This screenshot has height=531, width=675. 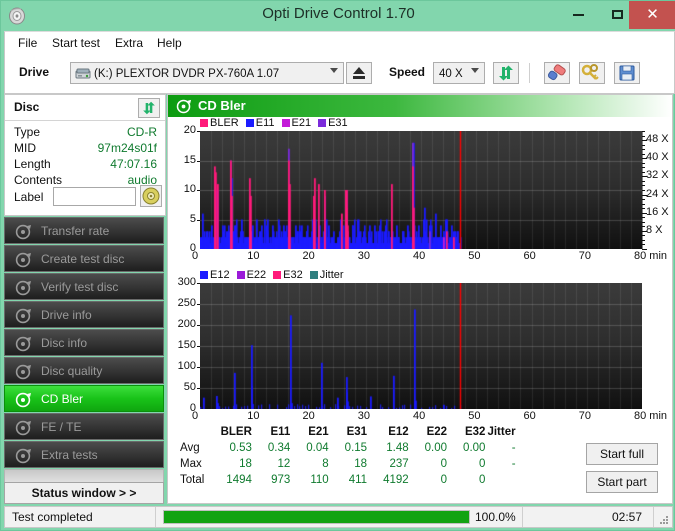 I want to click on refresh-drive-button, so click(x=506, y=73).